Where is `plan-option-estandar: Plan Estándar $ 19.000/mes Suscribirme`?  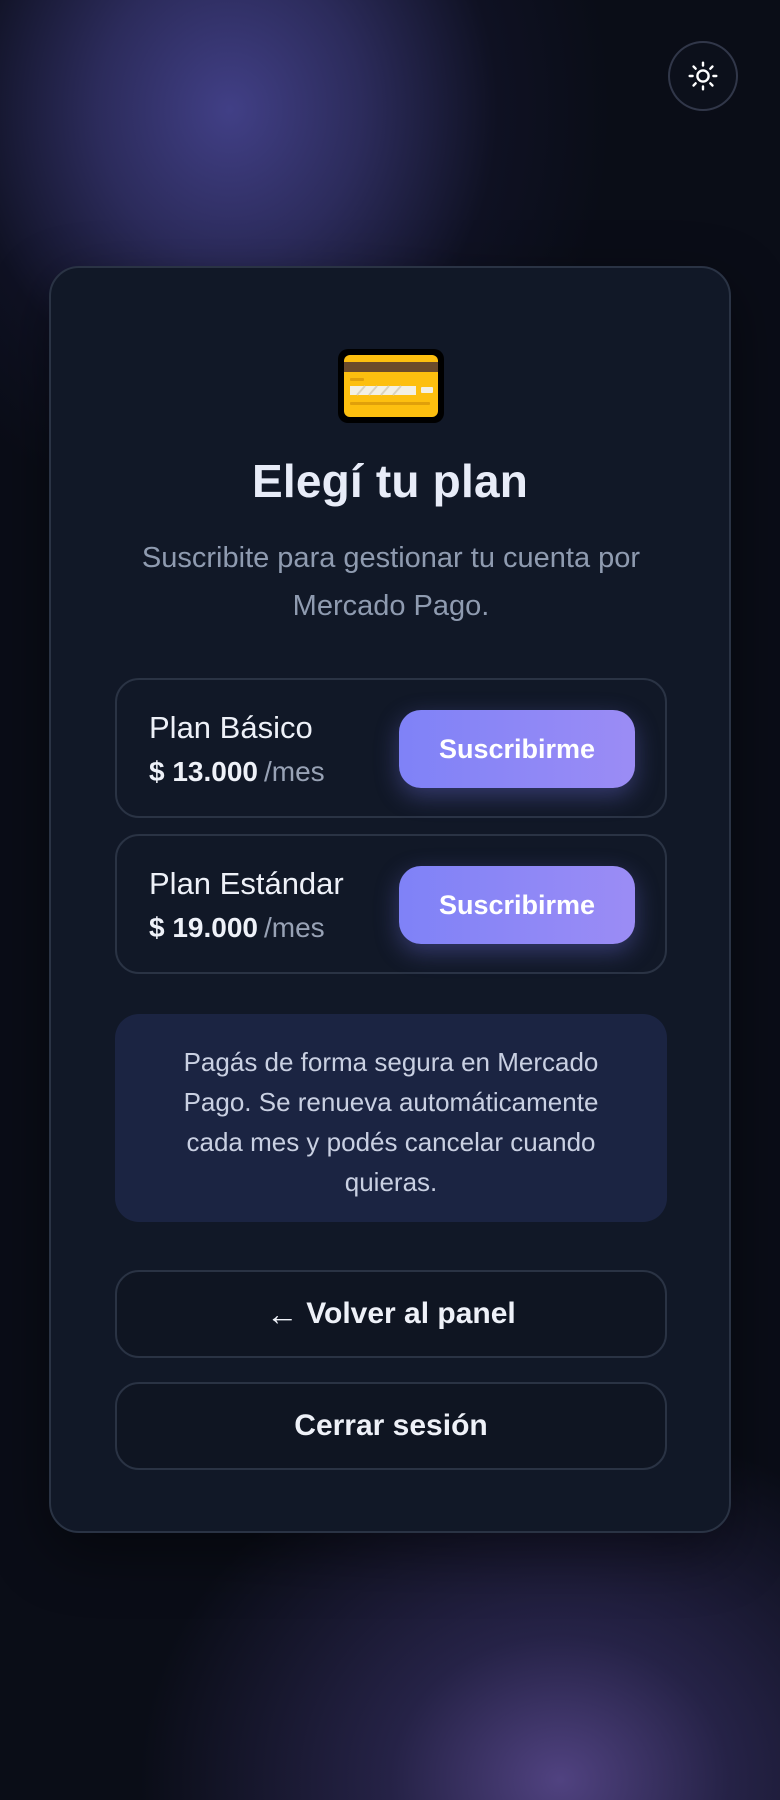
plan-option-estandar: Plan Estándar $ 19.000/mes Suscribirme is located at coordinates (391, 904).